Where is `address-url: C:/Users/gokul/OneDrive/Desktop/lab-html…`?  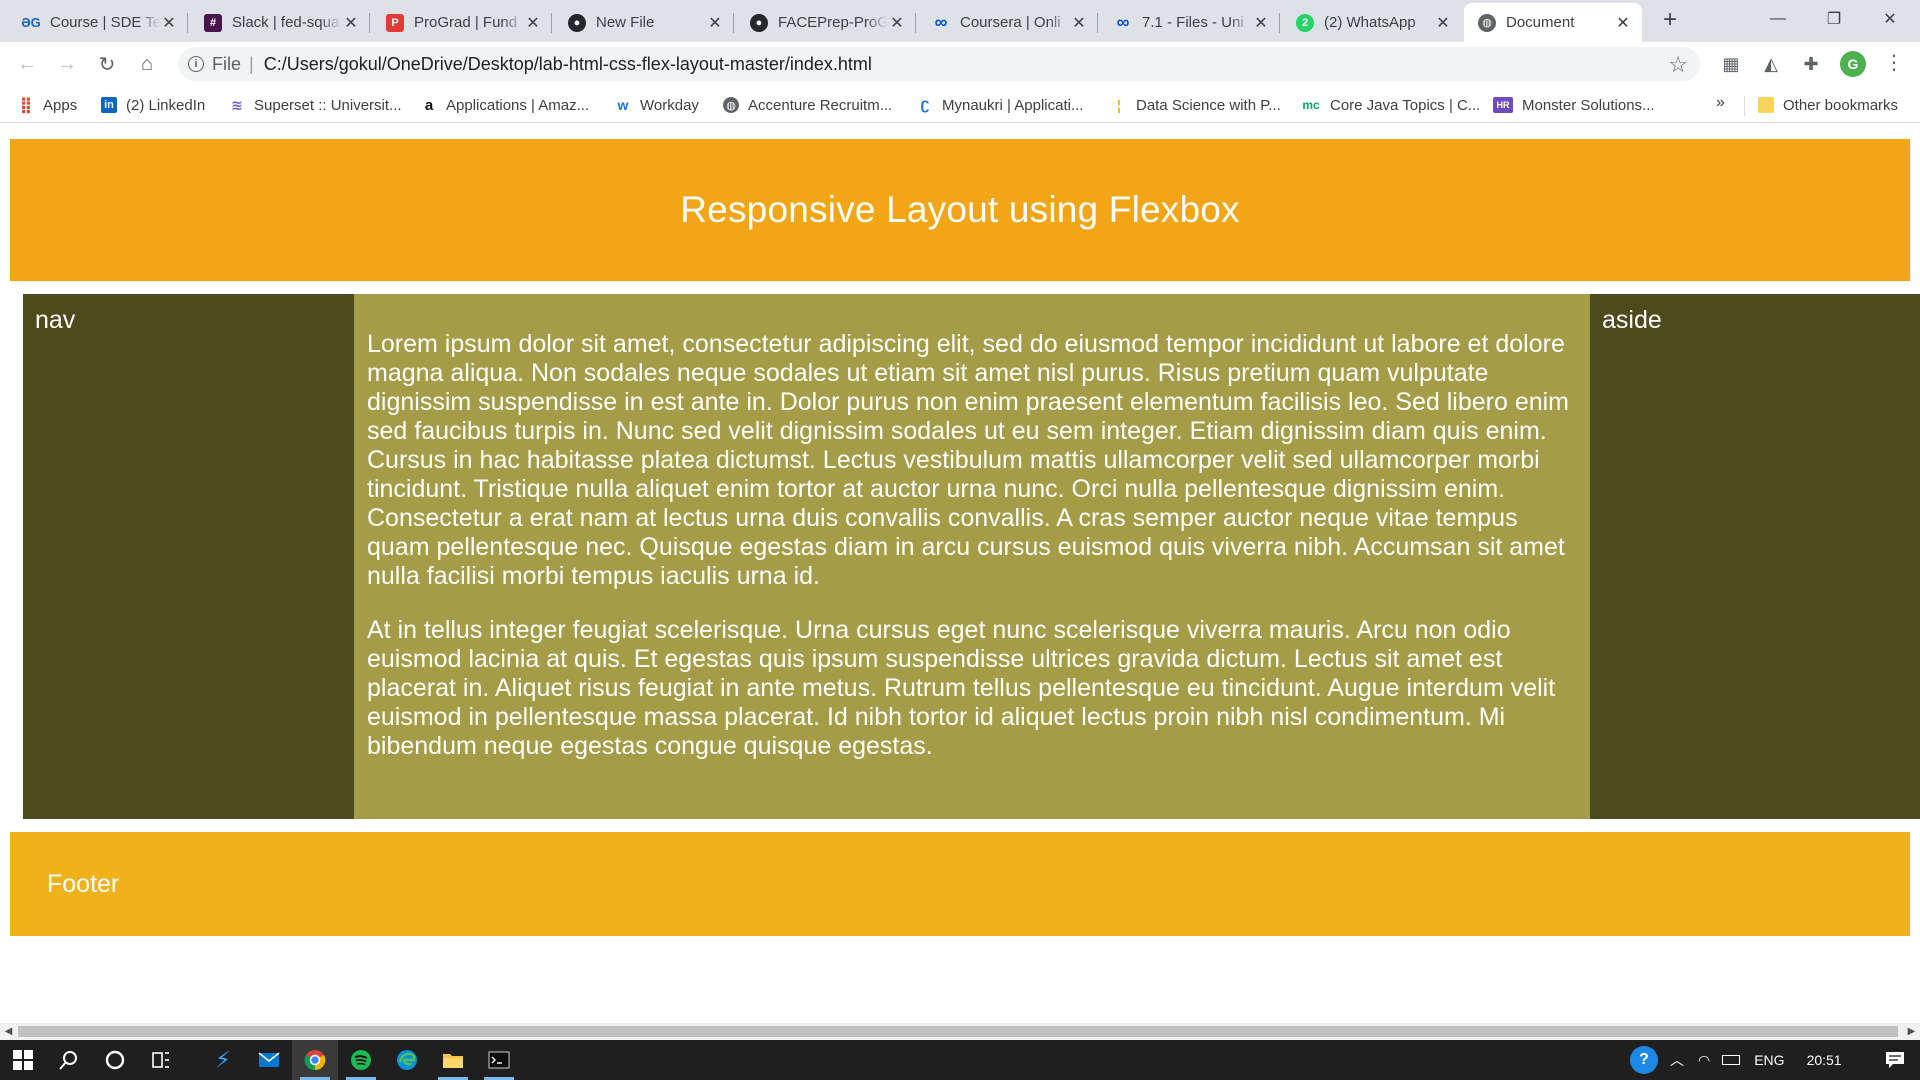
address-url: C:/Users/gokul/OneDrive/Desktop/lab-html… is located at coordinates (568, 64).